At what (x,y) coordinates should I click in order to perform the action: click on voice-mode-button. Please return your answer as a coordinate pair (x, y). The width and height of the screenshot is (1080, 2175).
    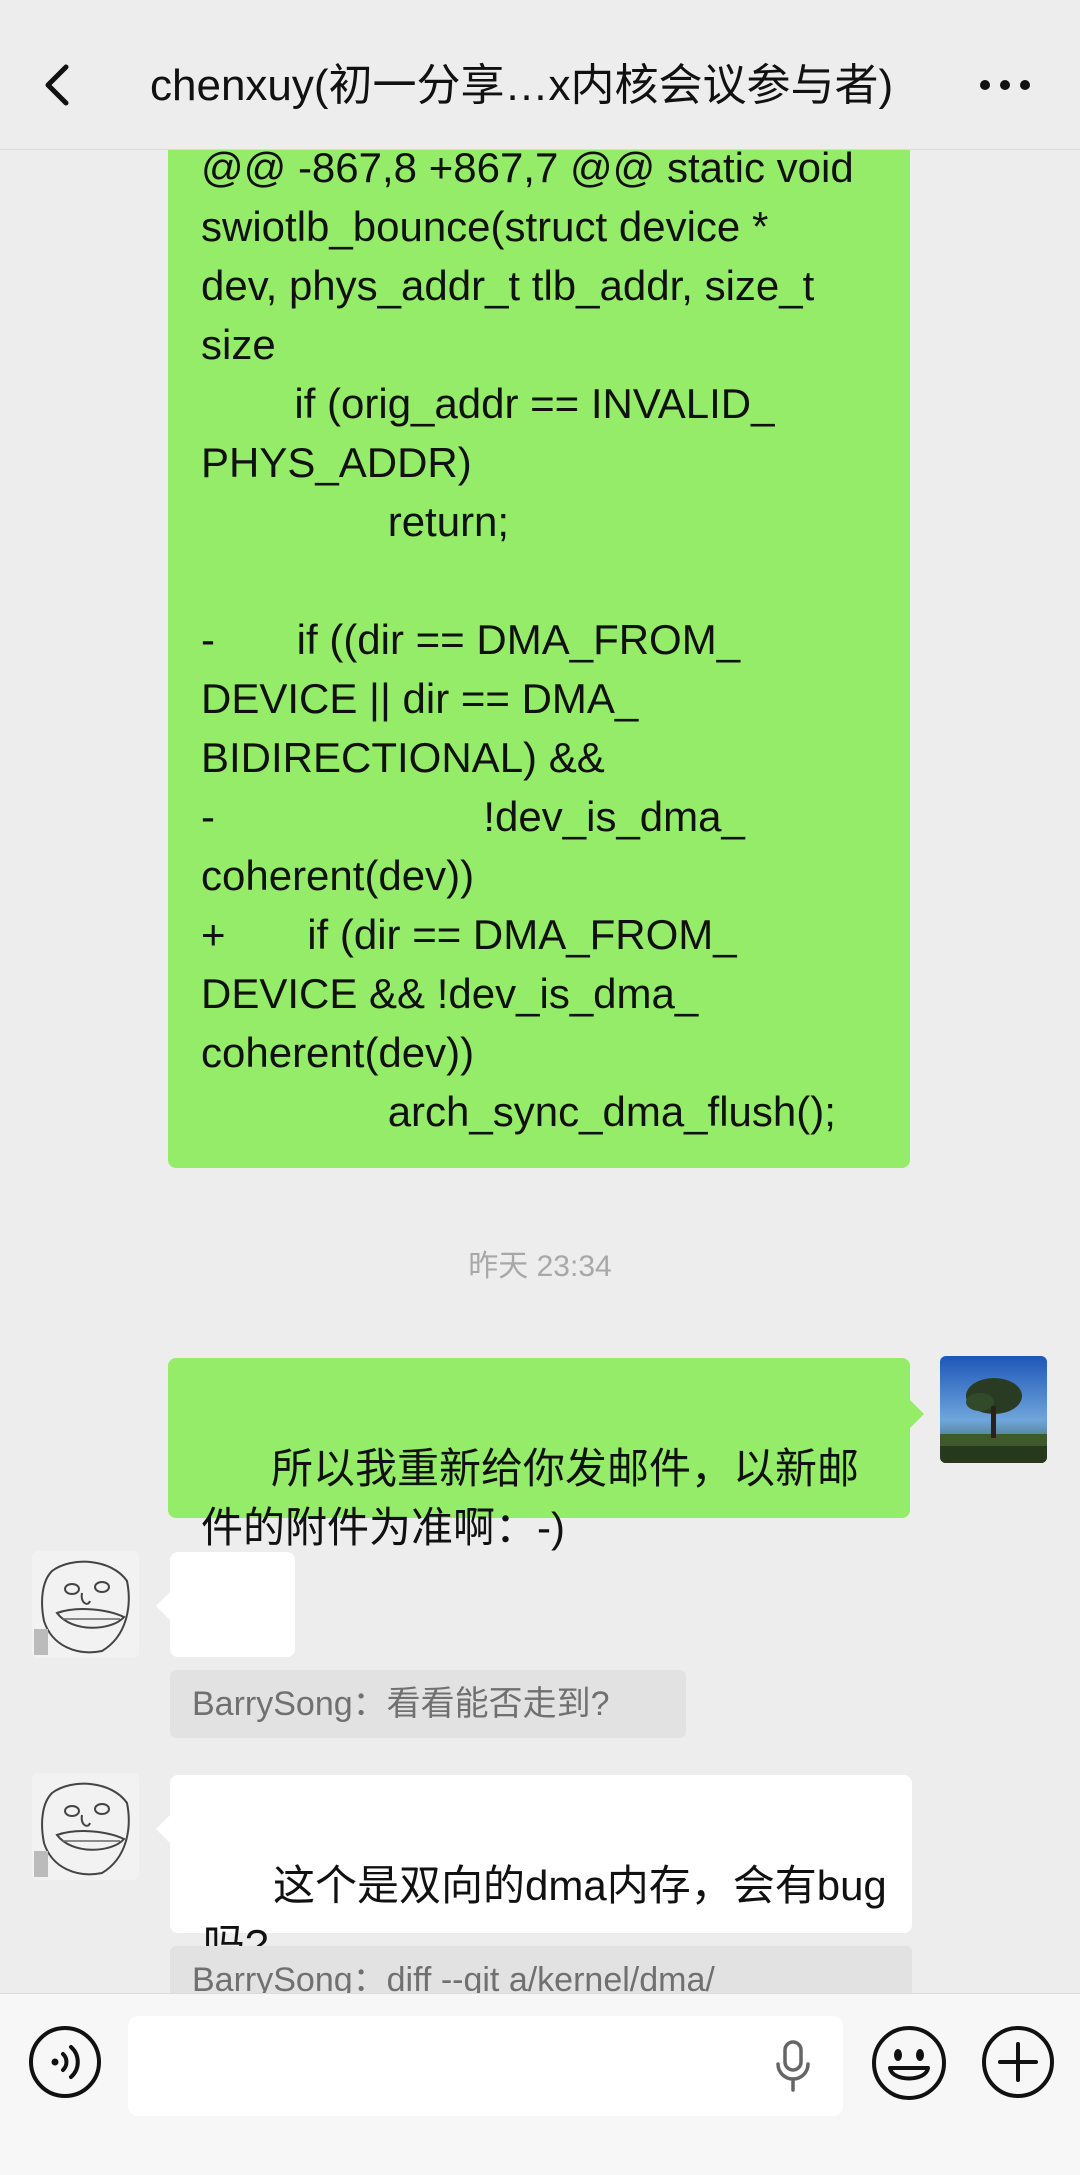
    Looking at the image, I should click on (65, 2062).